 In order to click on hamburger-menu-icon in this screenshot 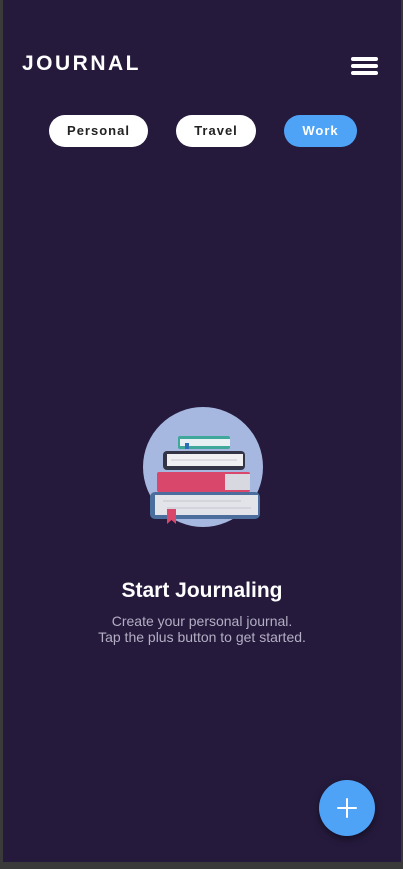, I will do `click(364, 59)`.